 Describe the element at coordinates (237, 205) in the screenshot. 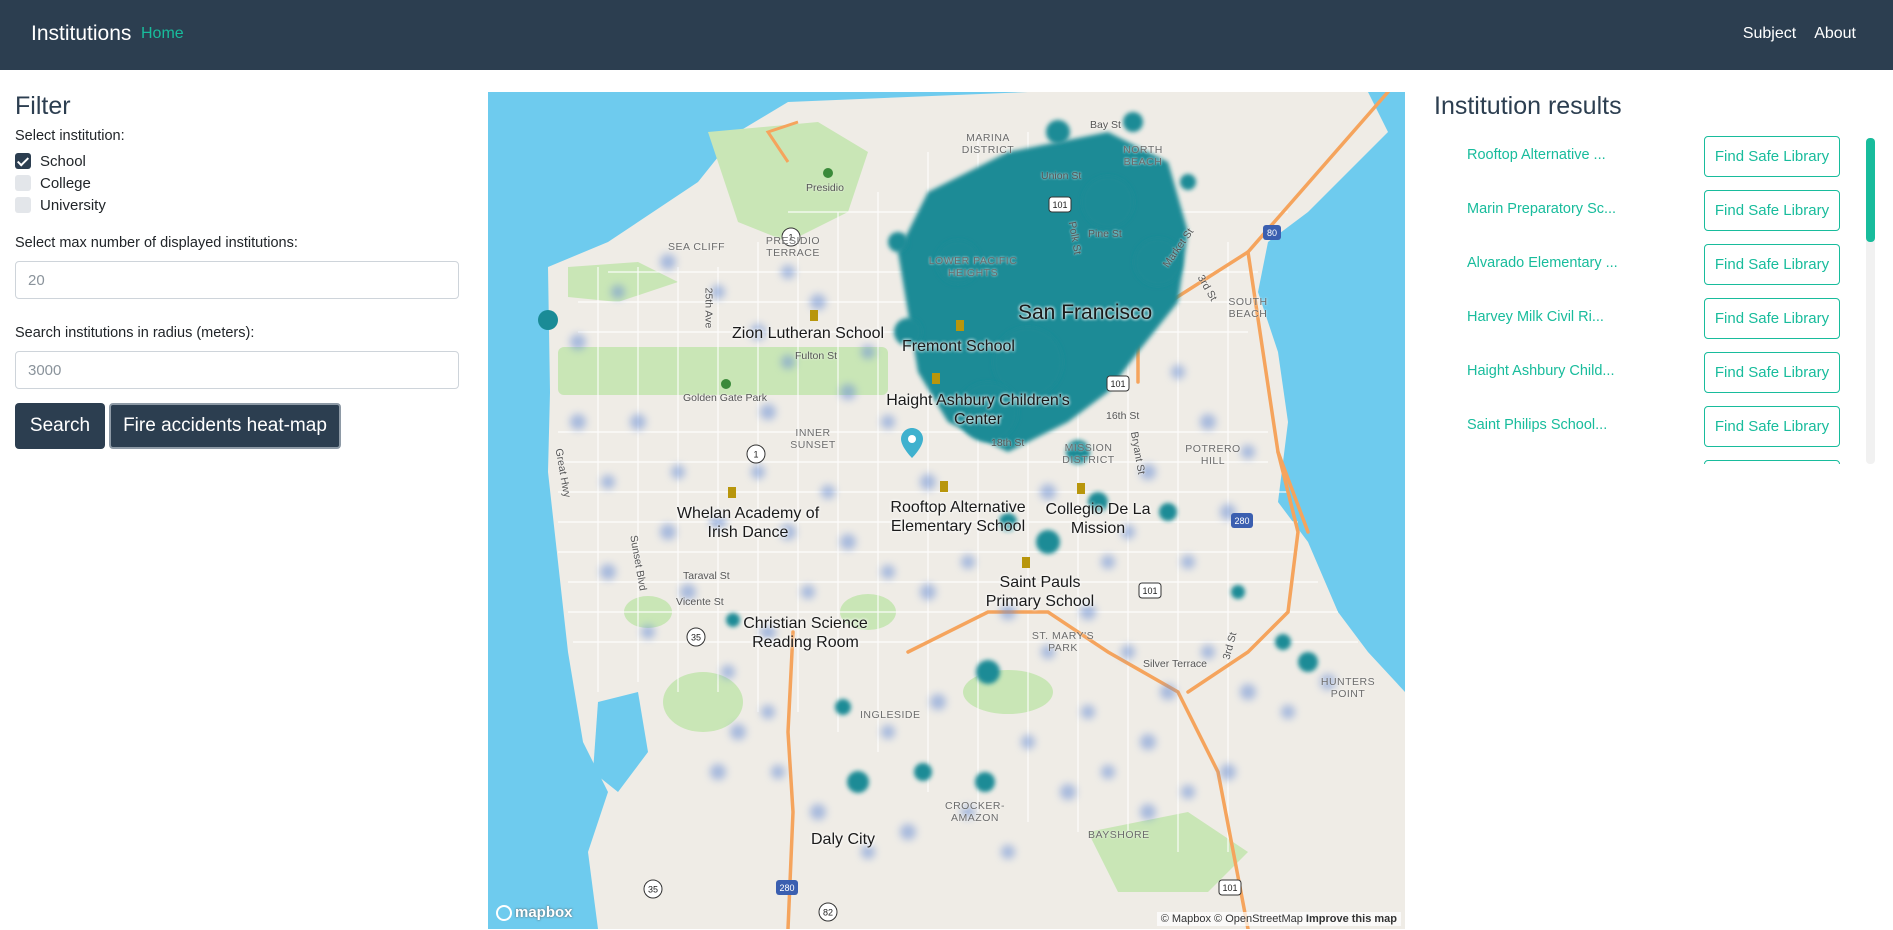

I see `option-university: University` at that location.